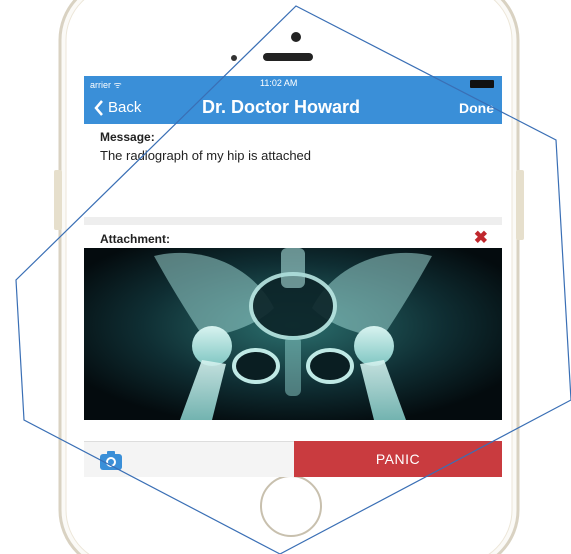 The height and width of the screenshot is (554, 571). I want to click on camera-icon, so click(111, 460).